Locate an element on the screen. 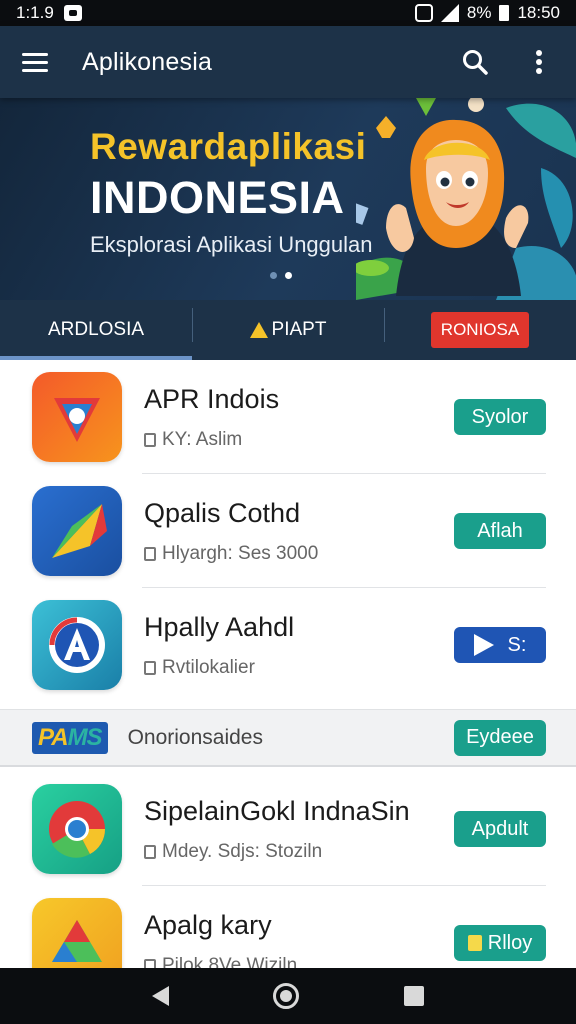 The image size is (576, 1024). app-subtitle: KY: Aslim is located at coordinates (211, 440).